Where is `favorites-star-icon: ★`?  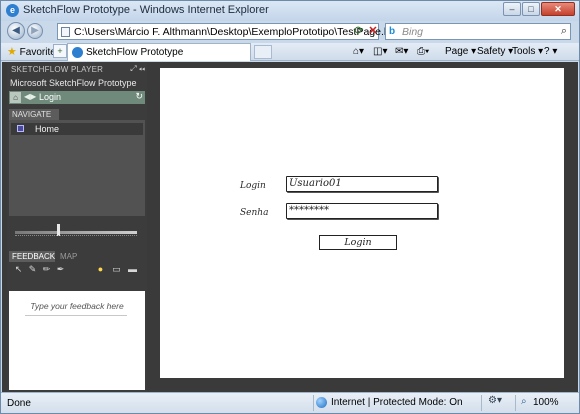
favorites-star-icon: ★ is located at coordinates (12, 52).